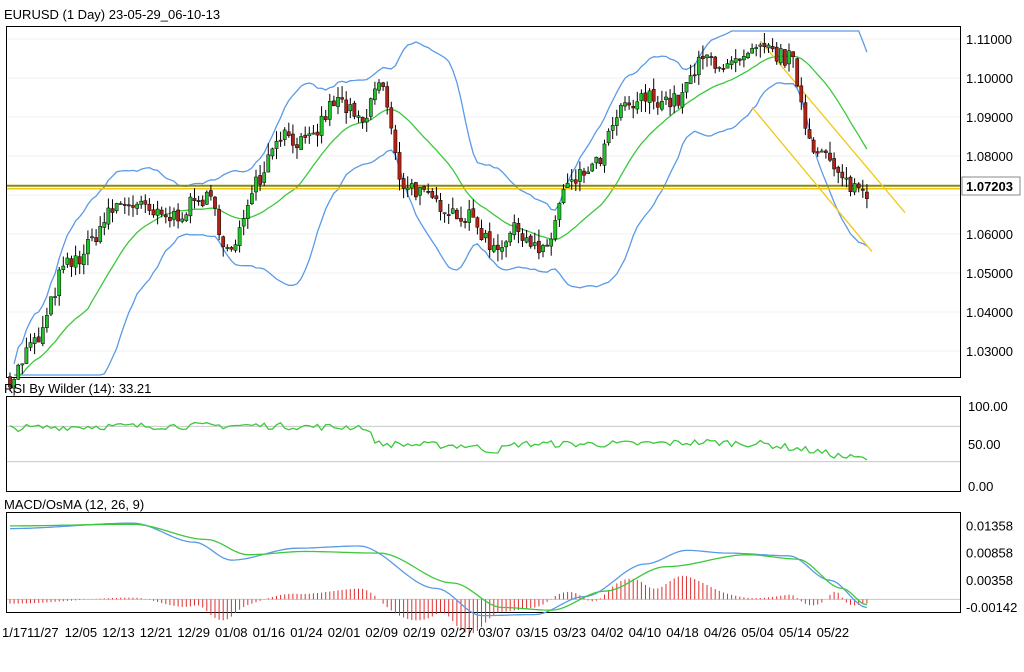  Describe the element at coordinates (77, 388) in the screenshot. I see `rsi-panel-title: RSI By Wilder (14): 33.21` at that location.